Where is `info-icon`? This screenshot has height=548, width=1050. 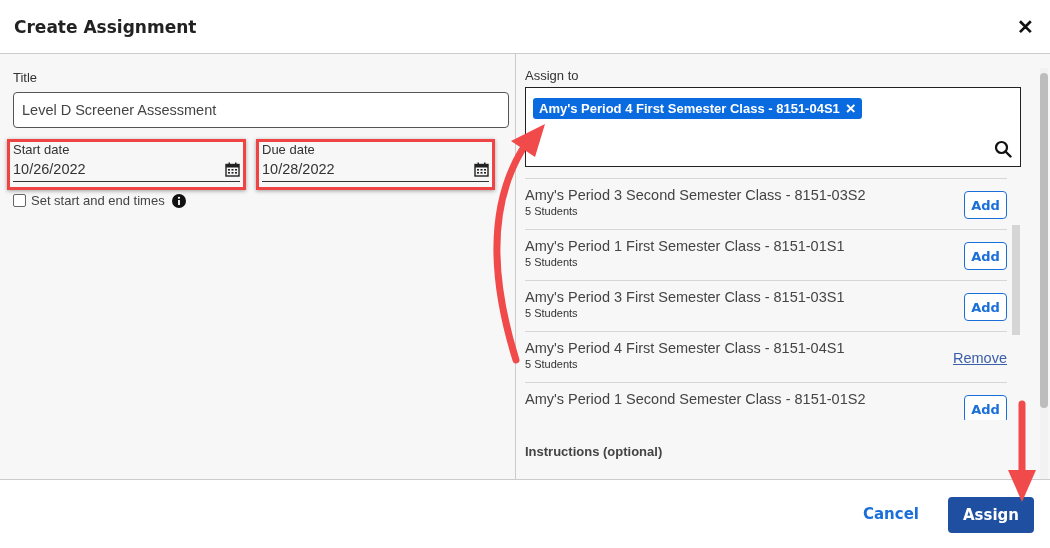 info-icon is located at coordinates (178, 200).